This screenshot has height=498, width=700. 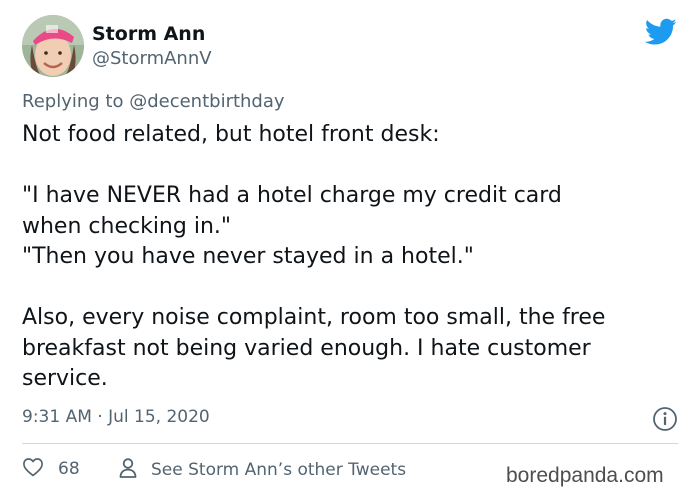 I want to click on avatar, so click(x=53, y=46).